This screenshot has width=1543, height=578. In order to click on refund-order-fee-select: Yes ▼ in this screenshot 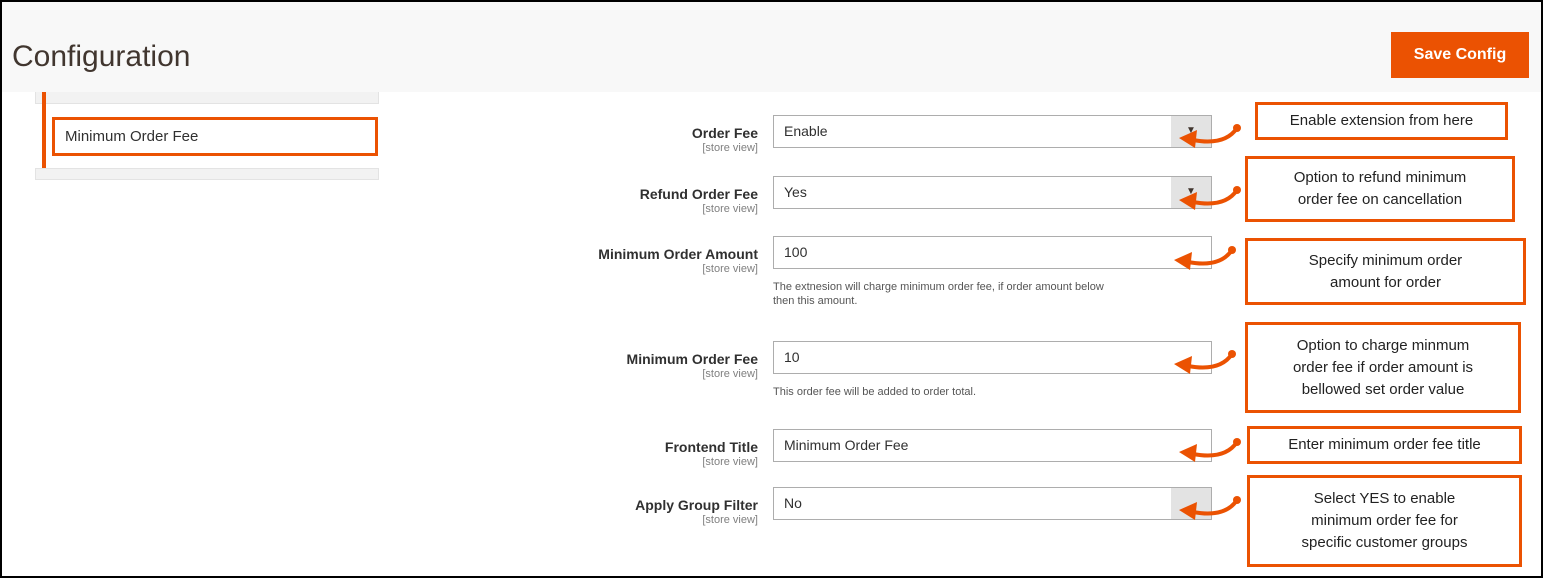, I will do `click(992, 192)`.